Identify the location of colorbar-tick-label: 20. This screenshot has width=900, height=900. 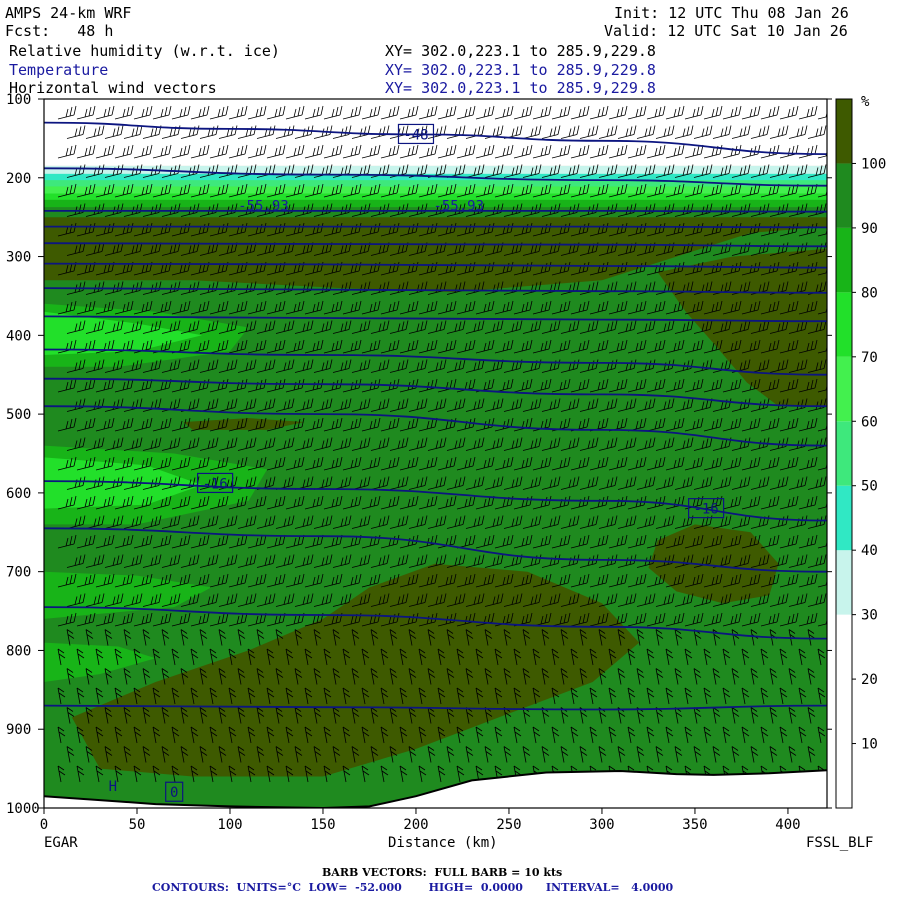
(869, 680).